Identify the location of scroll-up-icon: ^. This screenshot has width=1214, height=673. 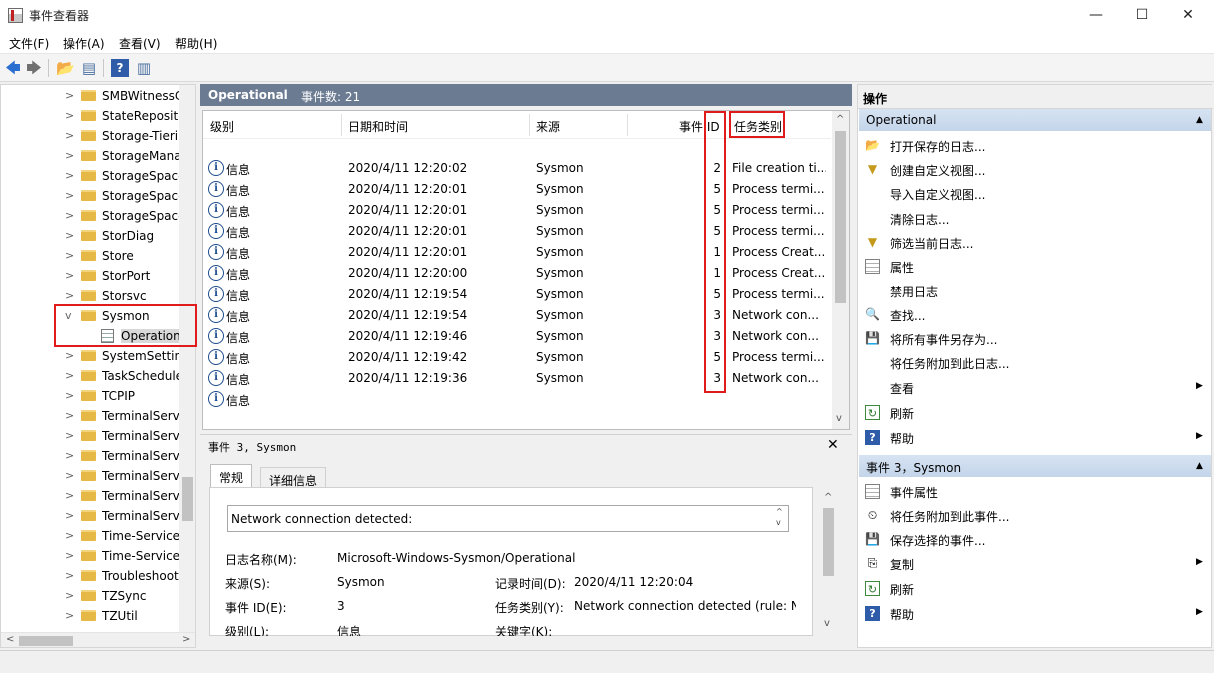
(840, 119).